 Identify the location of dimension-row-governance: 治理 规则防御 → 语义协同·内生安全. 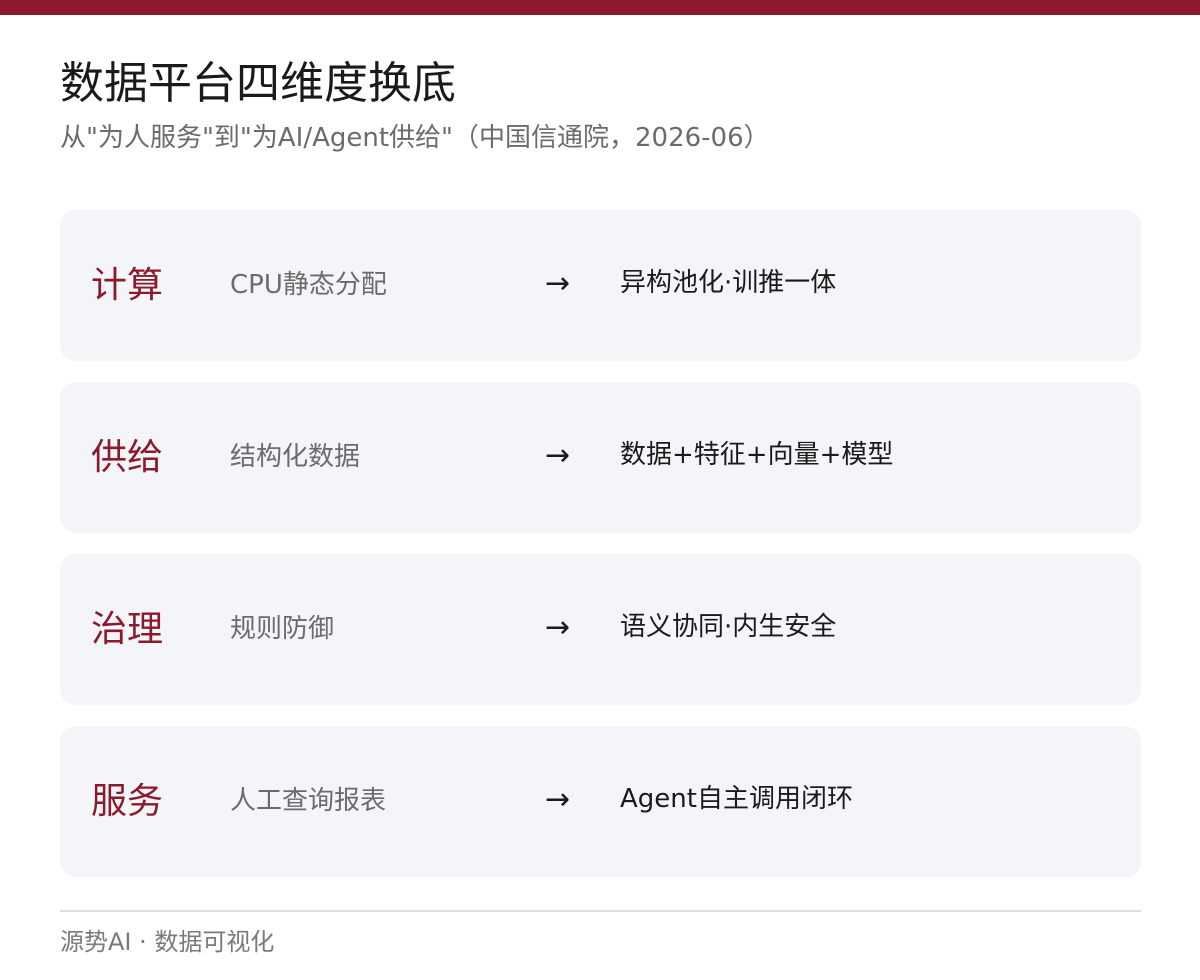
(600, 629).